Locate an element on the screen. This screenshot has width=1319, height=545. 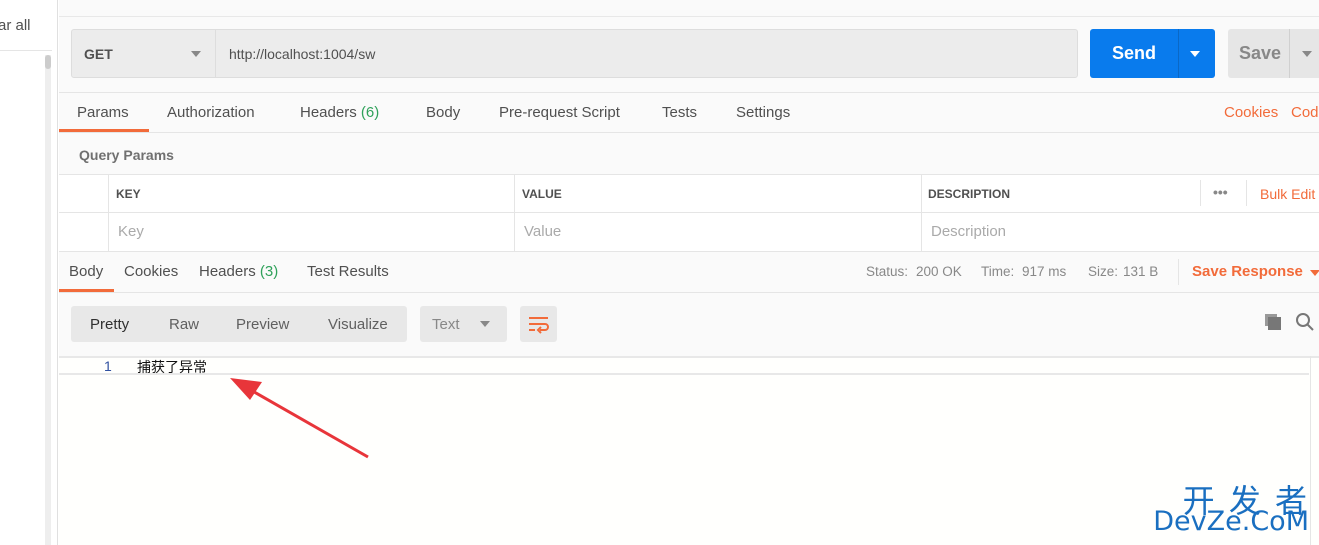
tab-settings: Settings is located at coordinates (763, 112).